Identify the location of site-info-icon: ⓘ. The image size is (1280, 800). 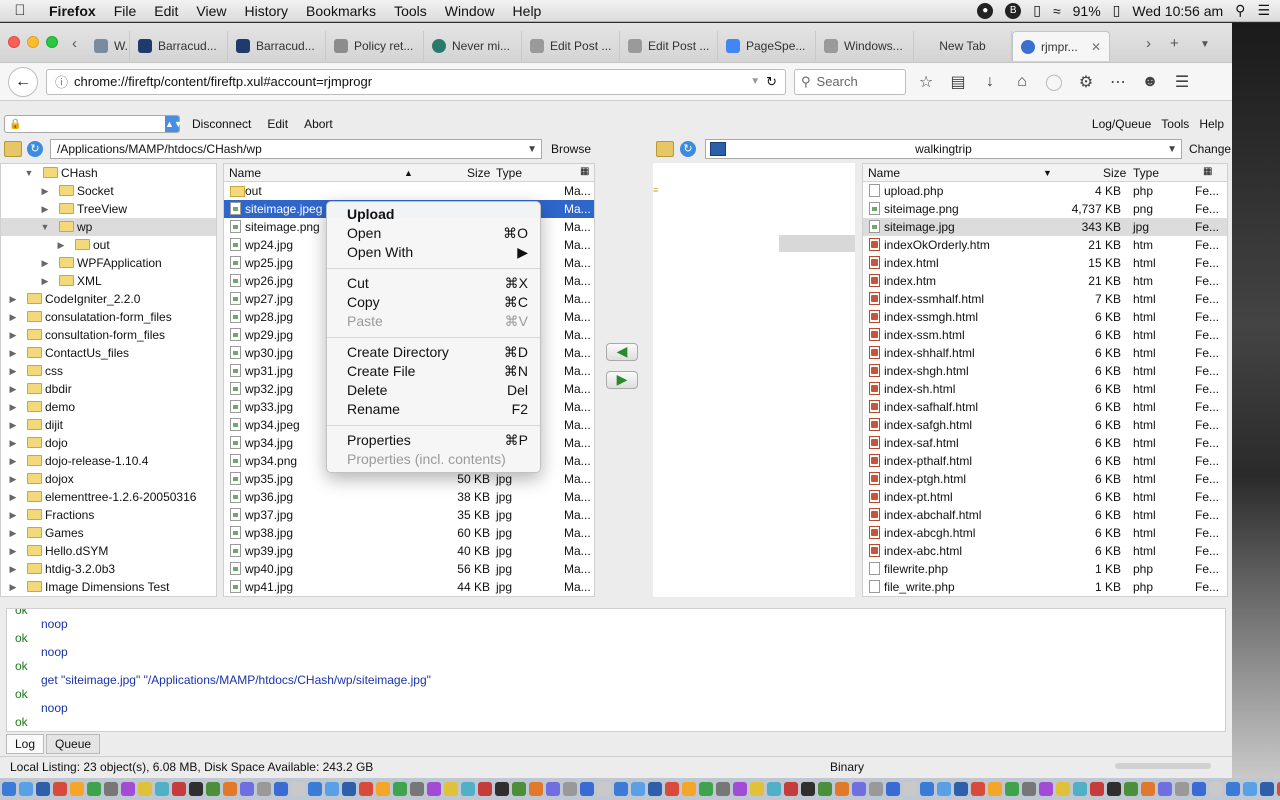
(61, 81).